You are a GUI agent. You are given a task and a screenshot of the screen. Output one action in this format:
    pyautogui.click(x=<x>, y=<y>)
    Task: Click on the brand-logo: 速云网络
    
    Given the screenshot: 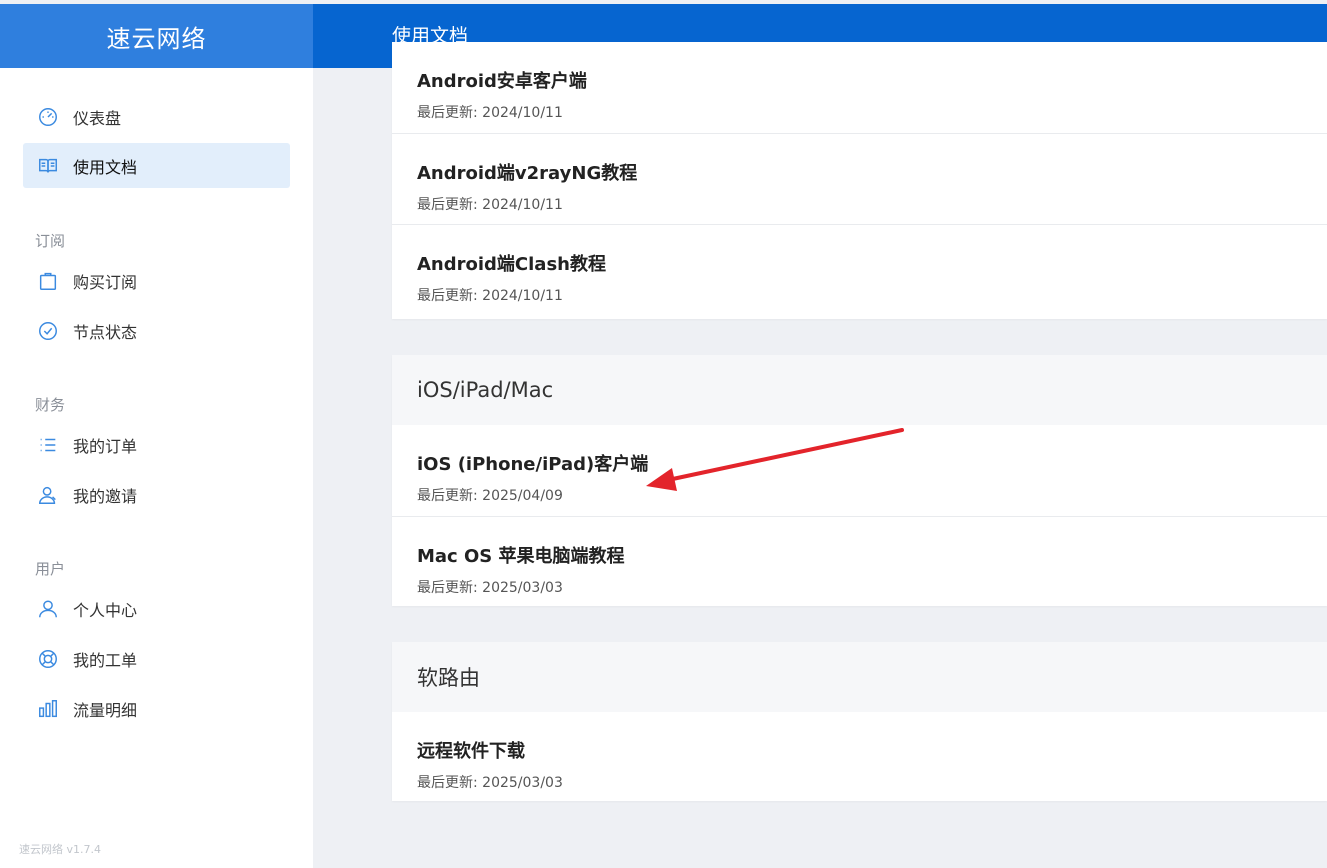 What is the action you would take?
    pyautogui.click(x=156, y=36)
    